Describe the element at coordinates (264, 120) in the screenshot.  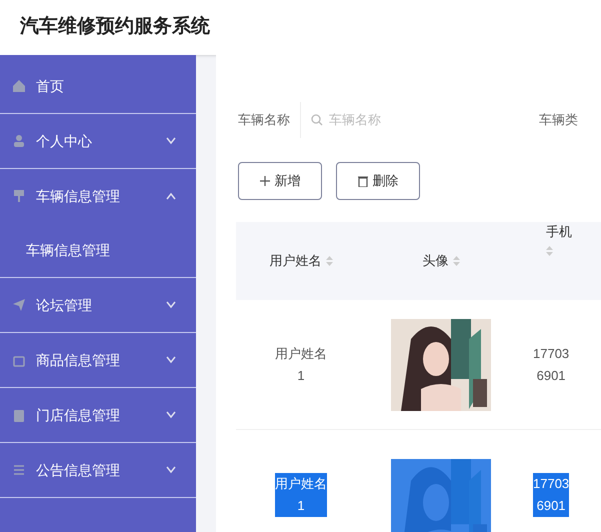
I see `search-label: 车辆名称` at that location.